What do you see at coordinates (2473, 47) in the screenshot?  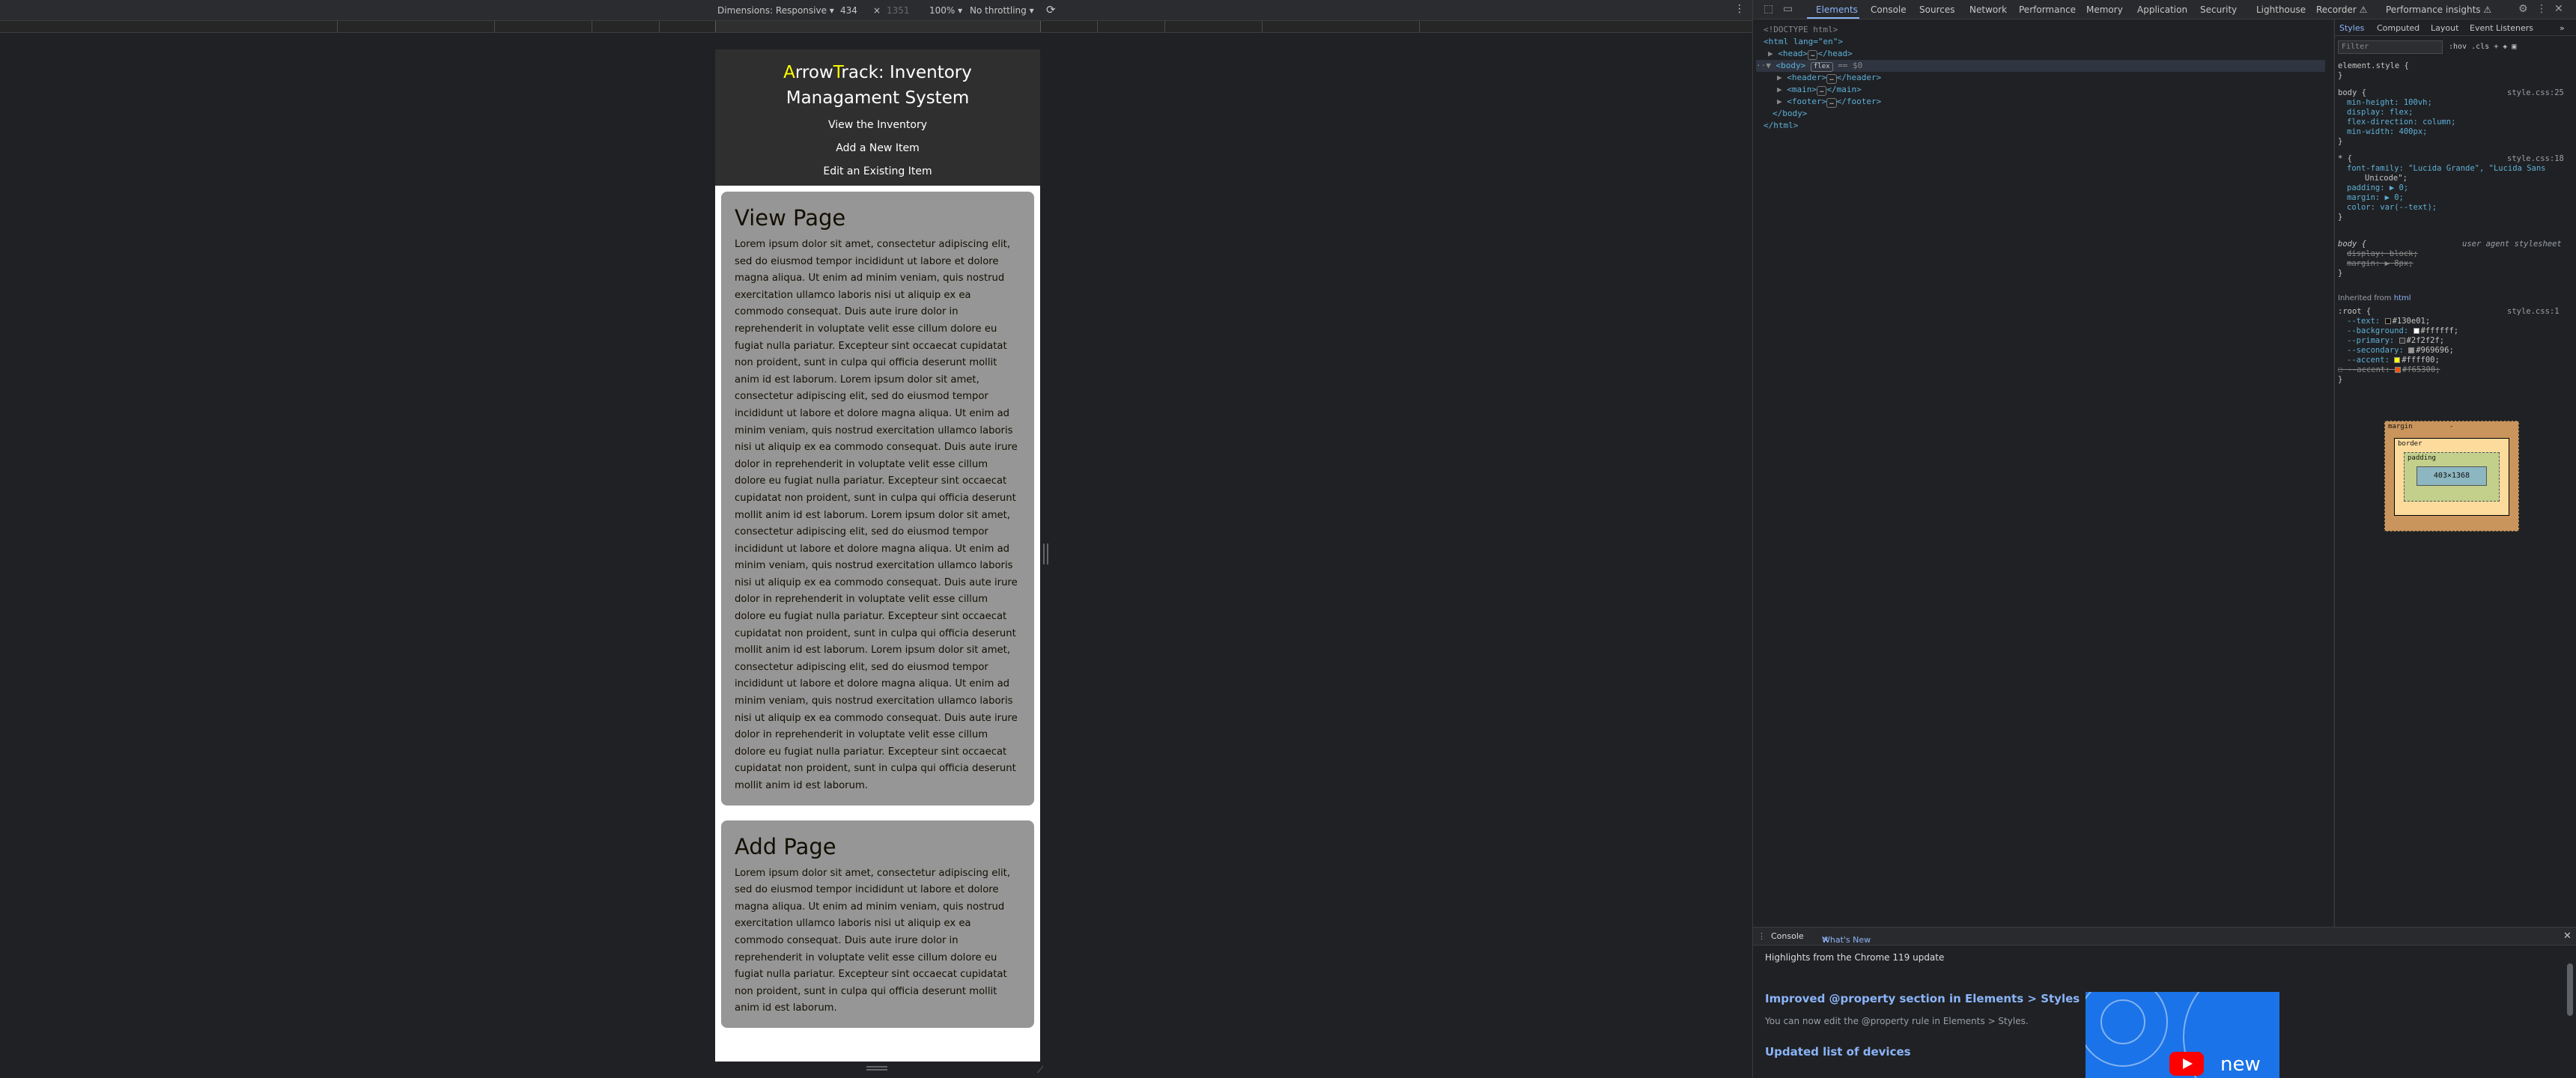 I see `hov-cls-buttons: :hov .cls +` at bounding box center [2473, 47].